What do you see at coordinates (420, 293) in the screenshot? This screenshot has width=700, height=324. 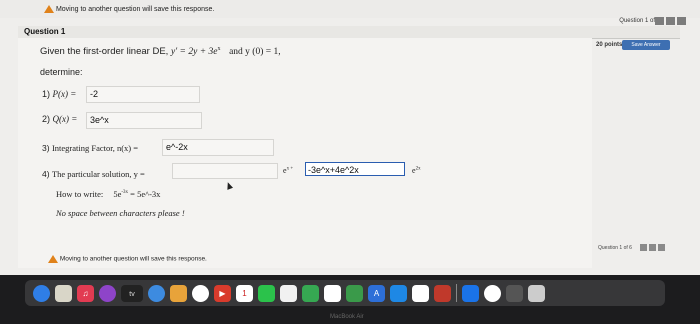 I see `settings-icon` at bounding box center [420, 293].